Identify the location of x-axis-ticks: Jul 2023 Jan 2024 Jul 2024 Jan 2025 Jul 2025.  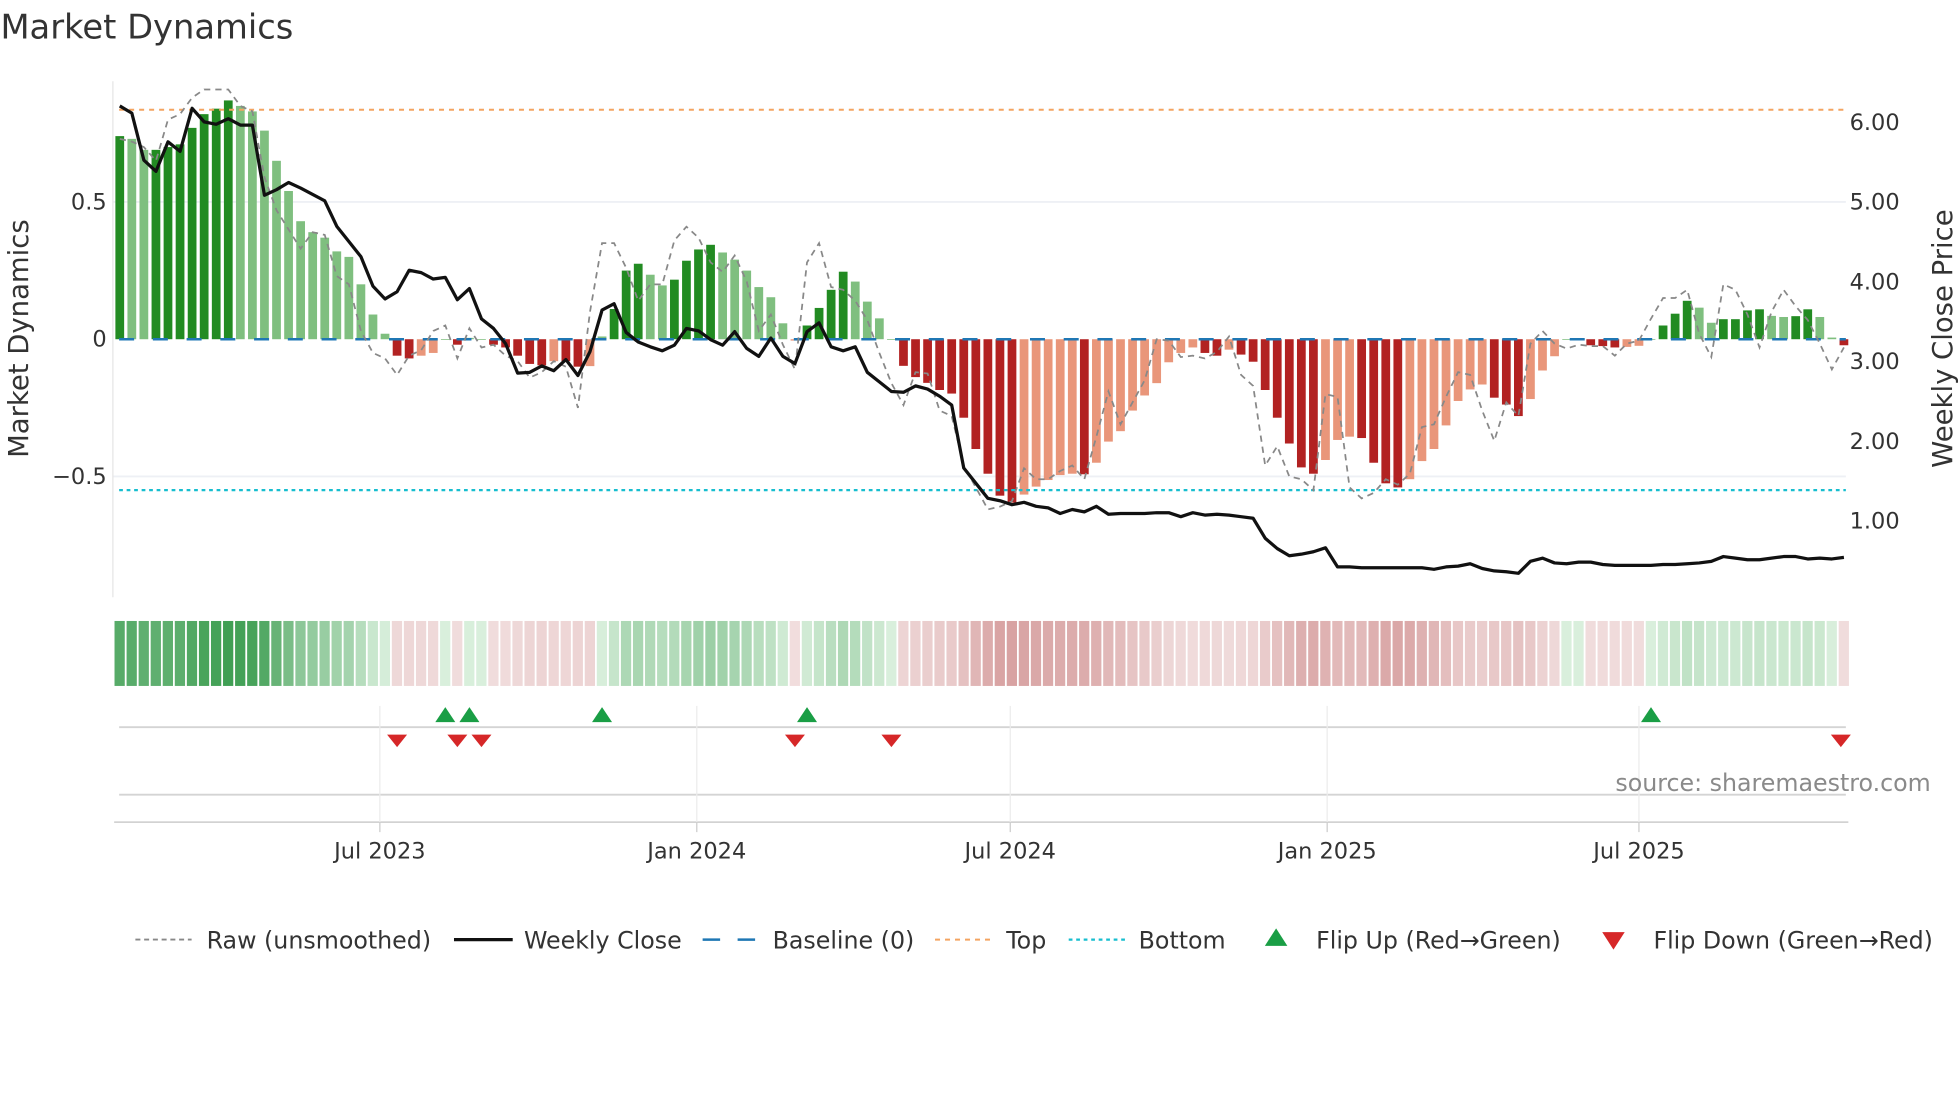
(1008, 784).